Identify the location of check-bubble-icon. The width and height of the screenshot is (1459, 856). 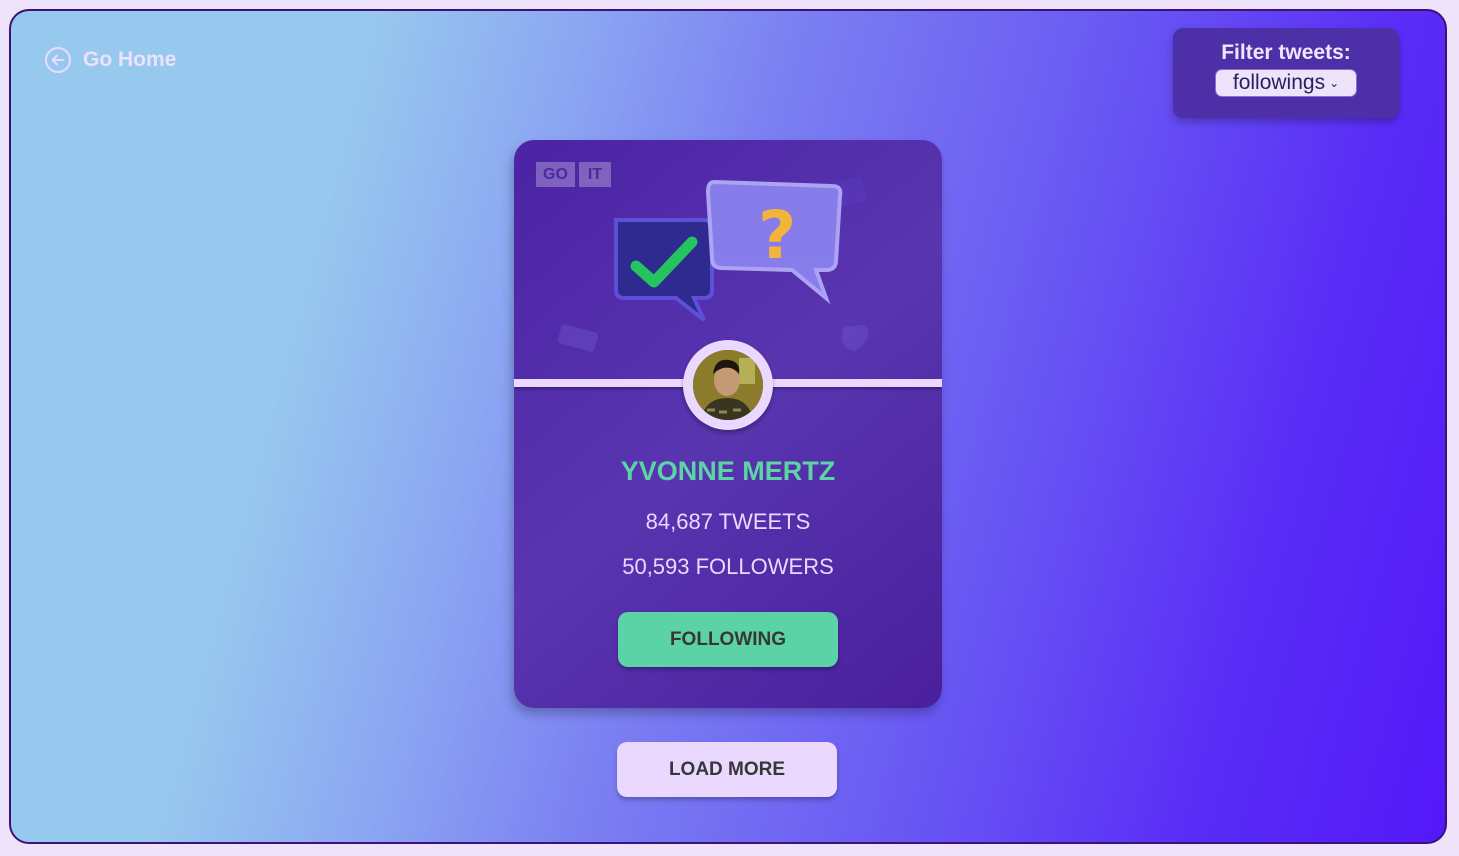
(664, 270).